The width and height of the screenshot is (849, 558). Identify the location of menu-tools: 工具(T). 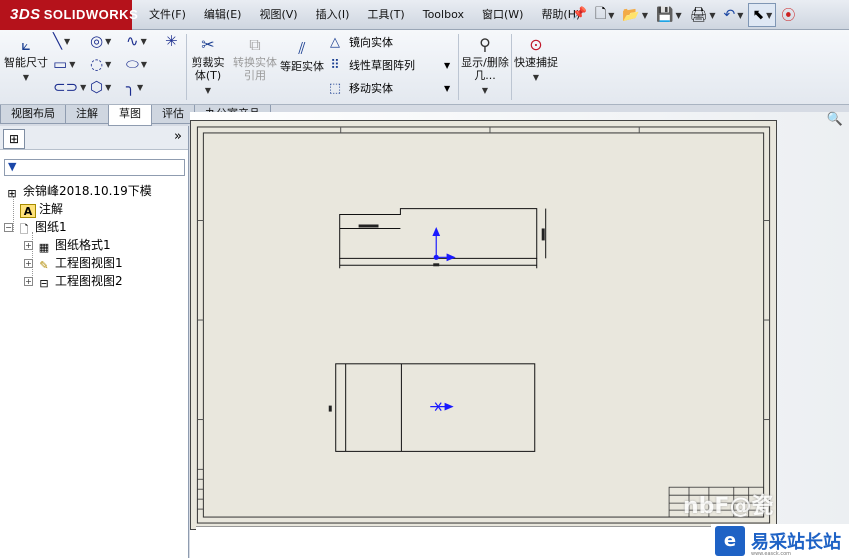
(385, 15).